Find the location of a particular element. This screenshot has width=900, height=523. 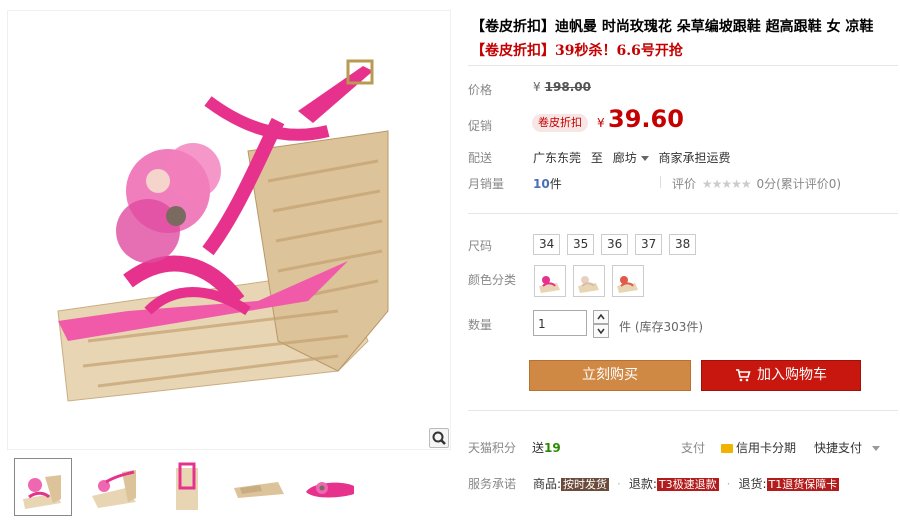

size-option-34: 34 is located at coordinates (547, 244).